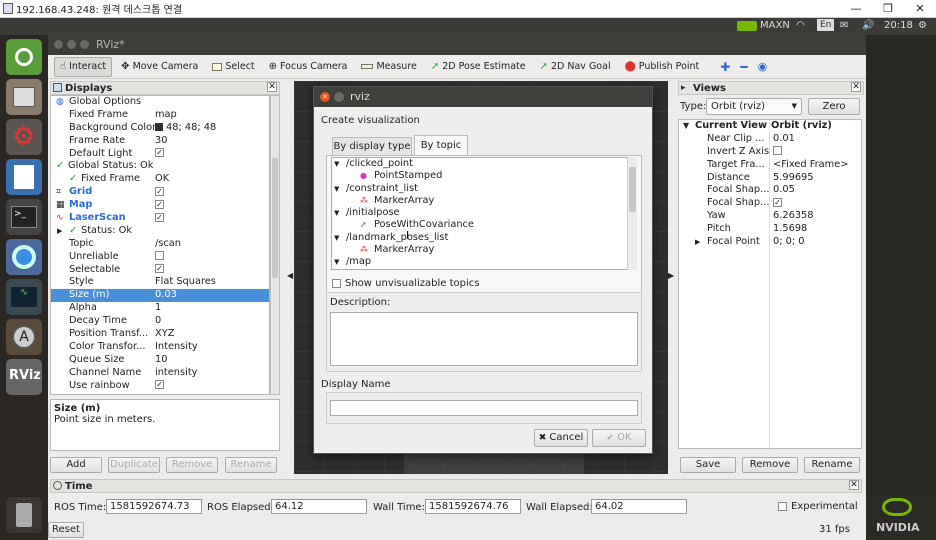  Describe the element at coordinates (24, 297) in the screenshot. I see `system-monitor-icon: ∿` at that location.